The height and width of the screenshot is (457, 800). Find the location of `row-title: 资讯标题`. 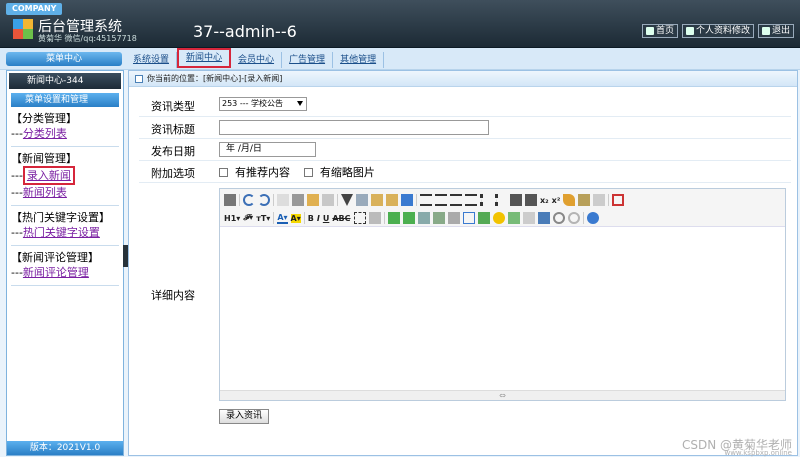

row-title: 资讯标题 is located at coordinates (465, 128).